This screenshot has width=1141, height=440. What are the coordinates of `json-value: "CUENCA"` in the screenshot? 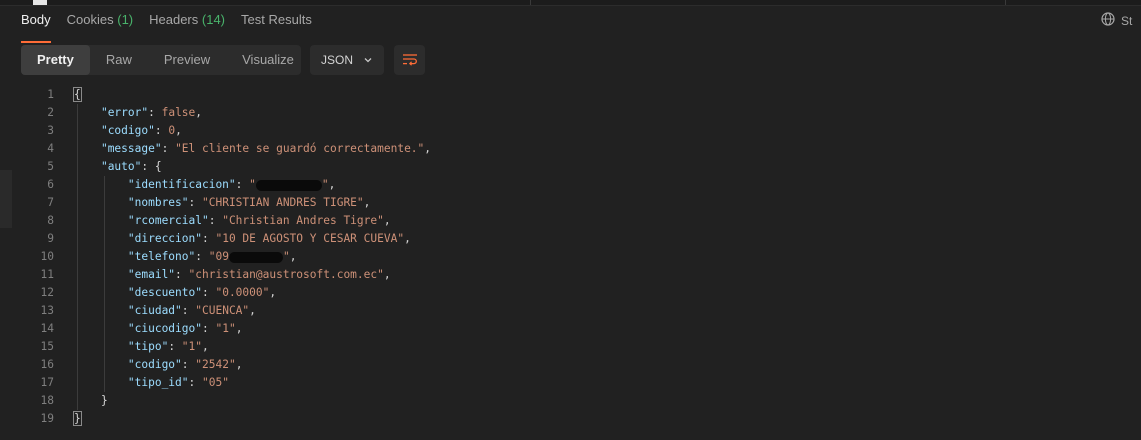 It's located at (222, 310).